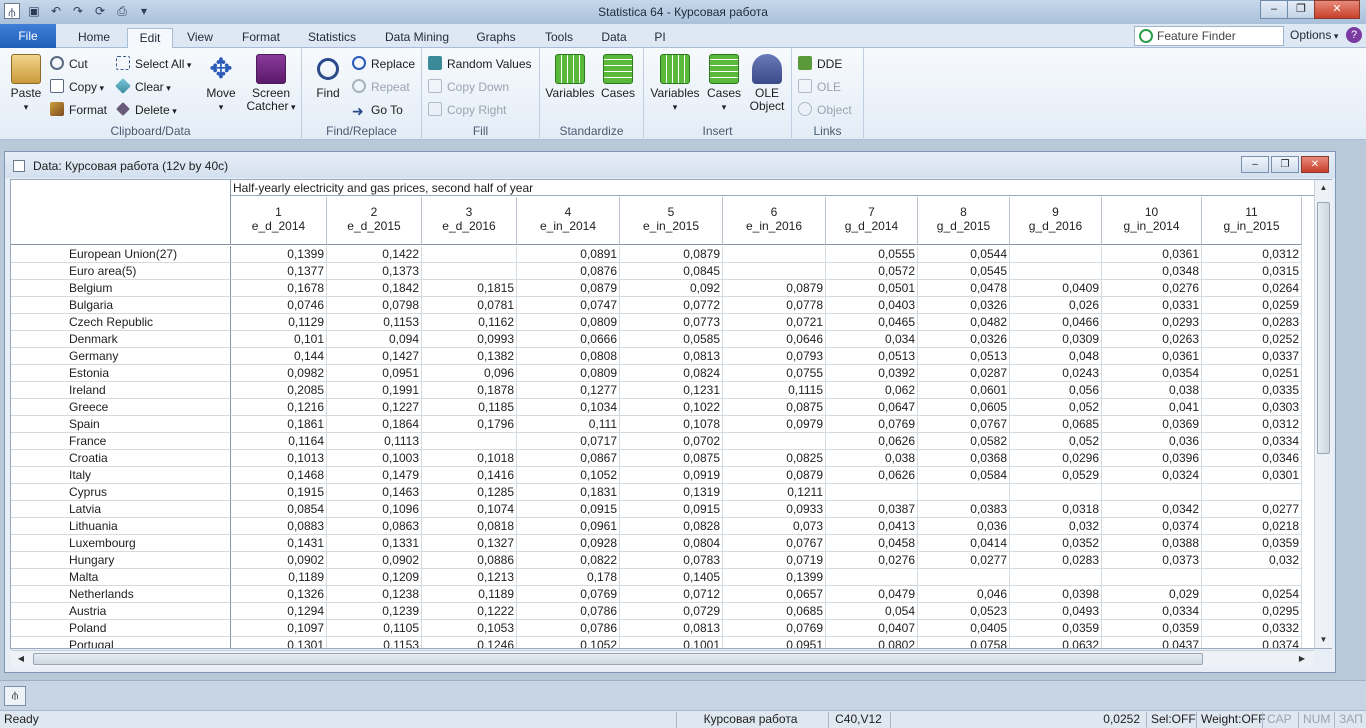 The height and width of the screenshot is (728, 1366). What do you see at coordinates (964, 339) in the screenshot?
I see `table-cell: 0,0326` at bounding box center [964, 339].